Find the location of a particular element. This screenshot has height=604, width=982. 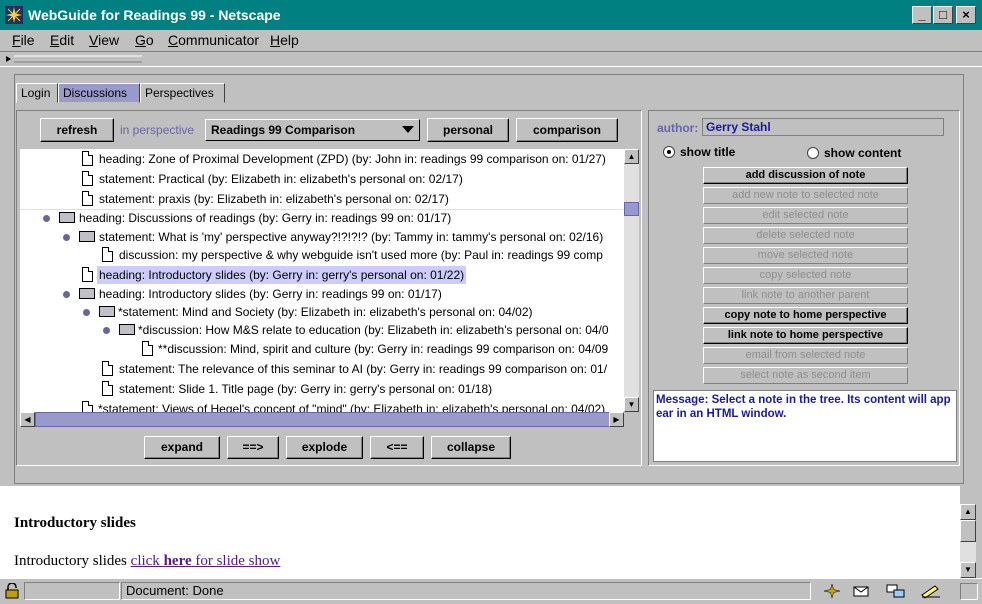

menu-file: File is located at coordinates (23, 40).